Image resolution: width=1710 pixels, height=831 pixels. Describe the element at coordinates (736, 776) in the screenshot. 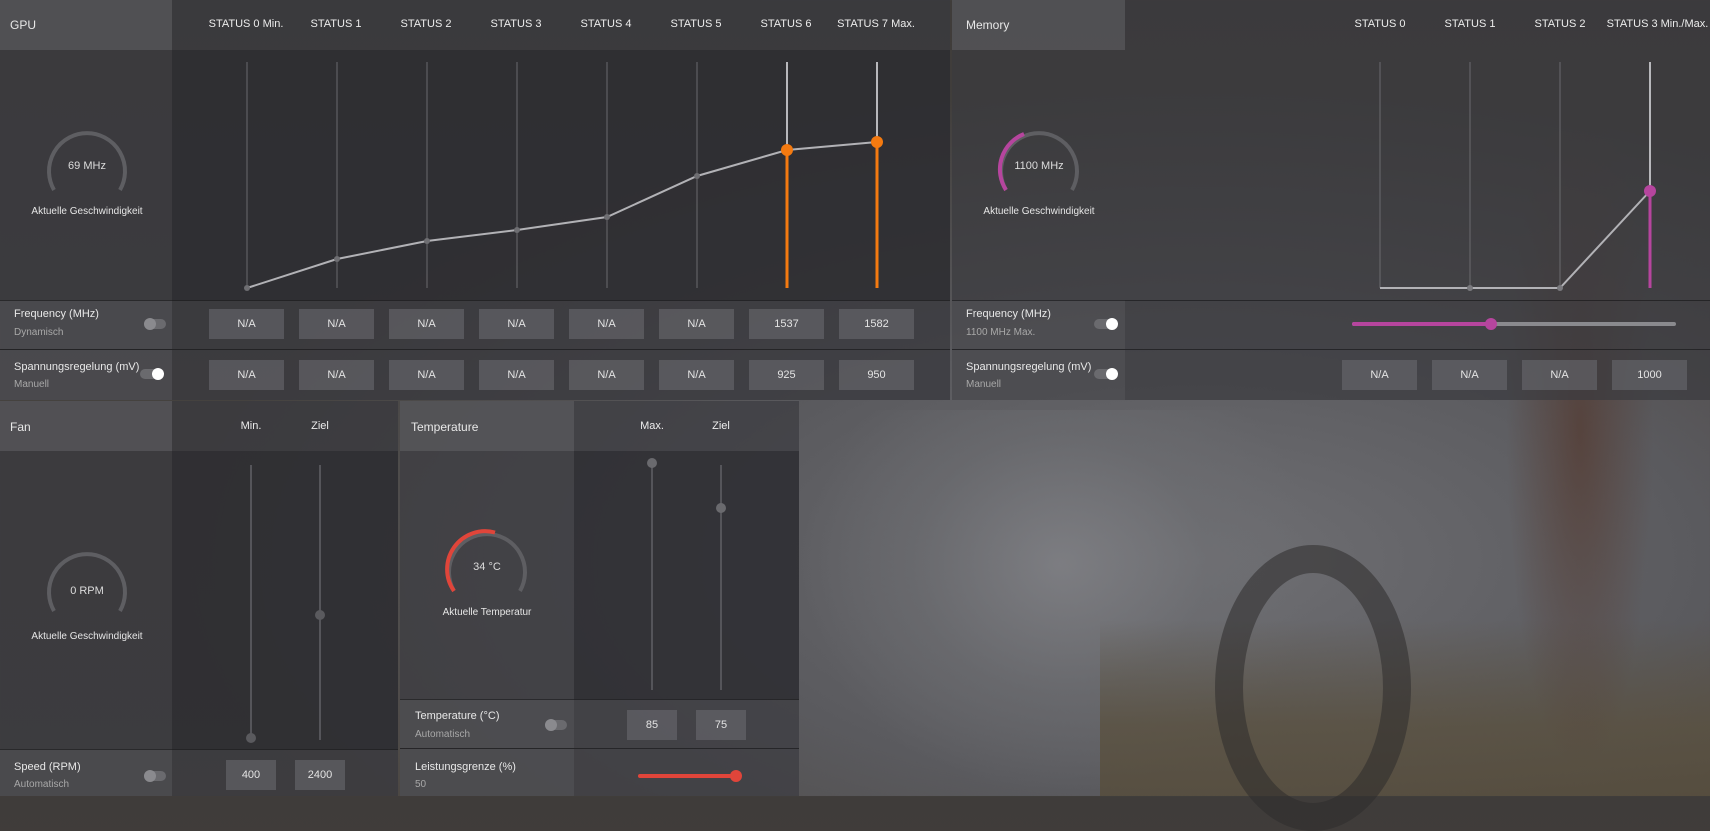

I see `power-limit-slider-handle` at that location.